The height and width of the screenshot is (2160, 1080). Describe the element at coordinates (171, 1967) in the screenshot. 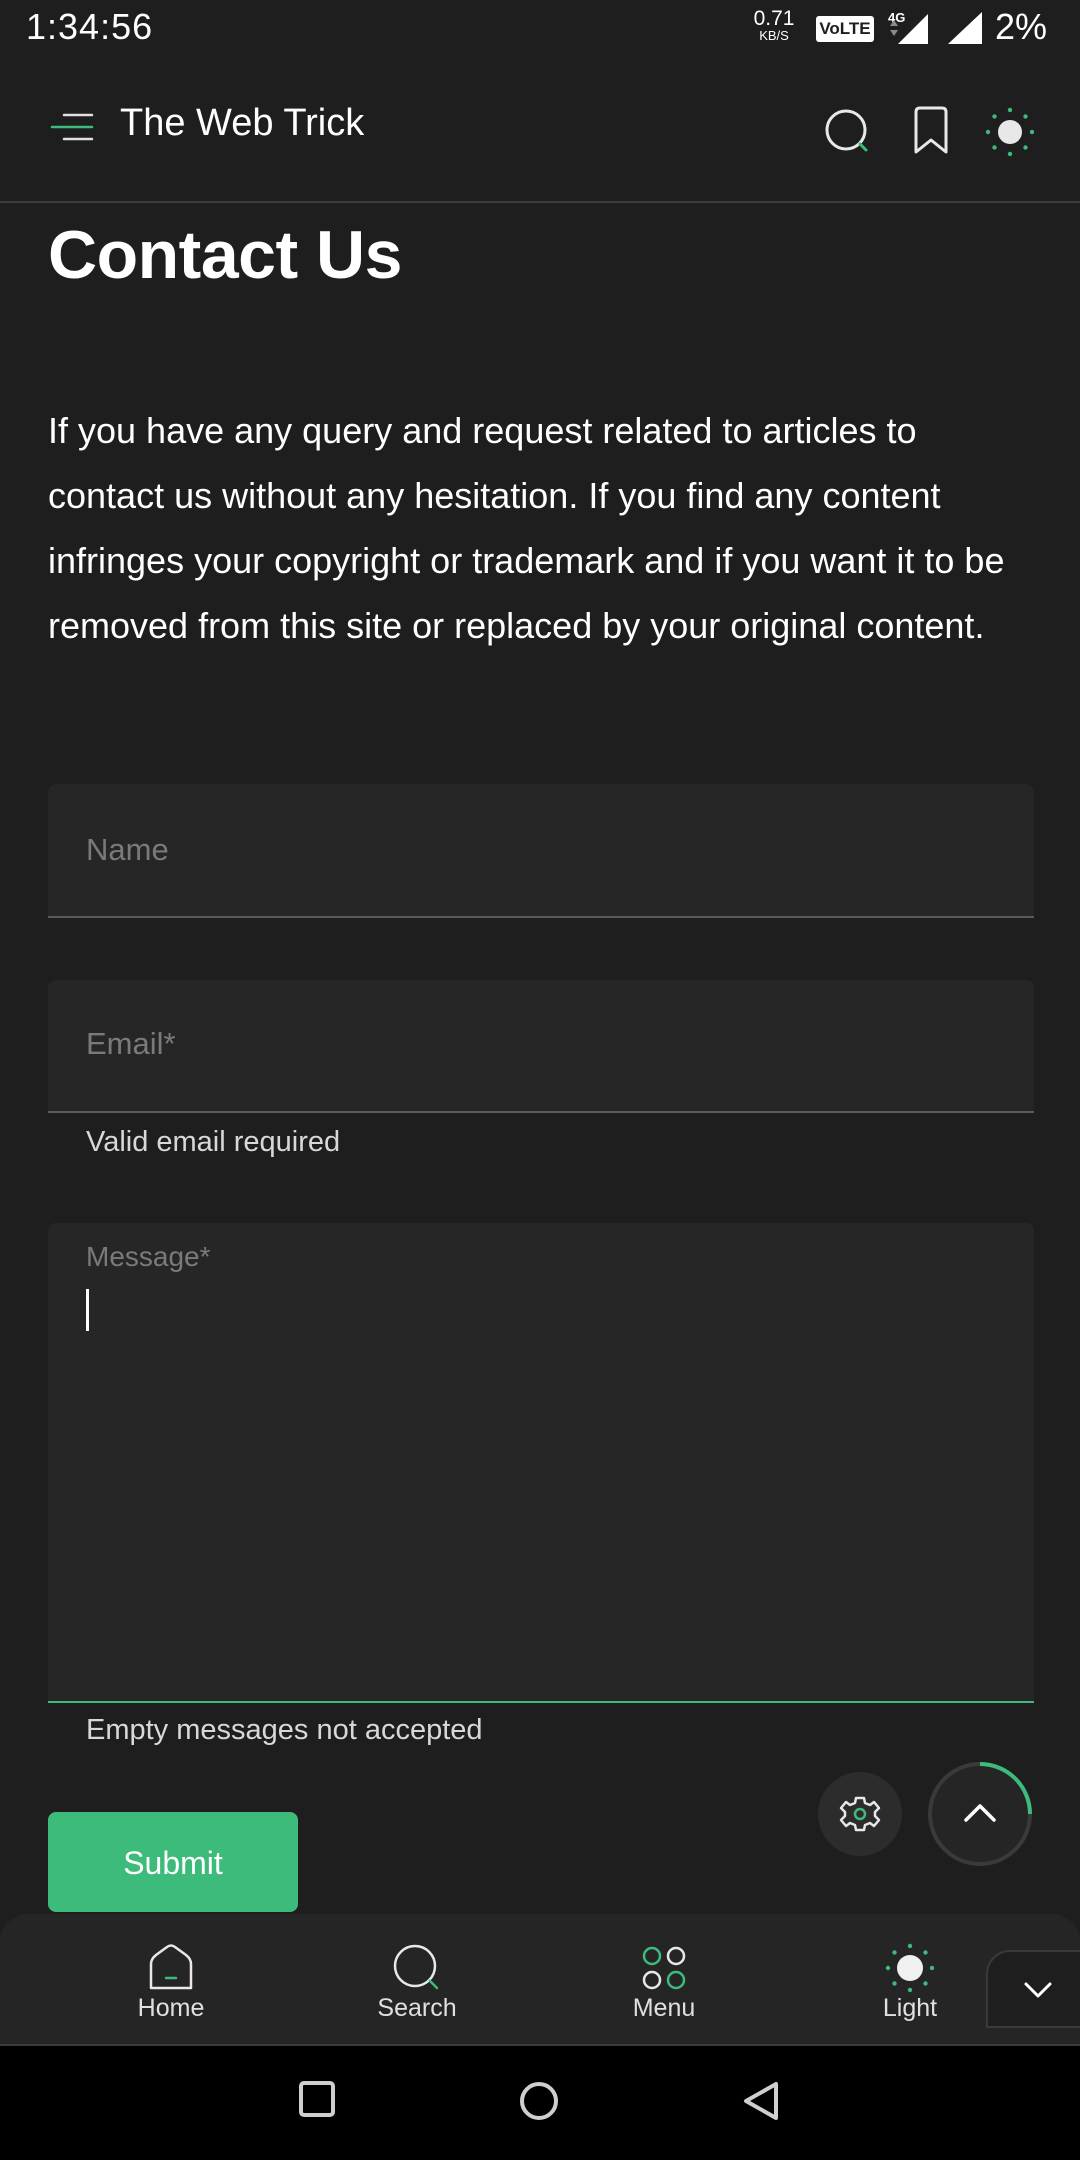

I see `home-icon` at that location.